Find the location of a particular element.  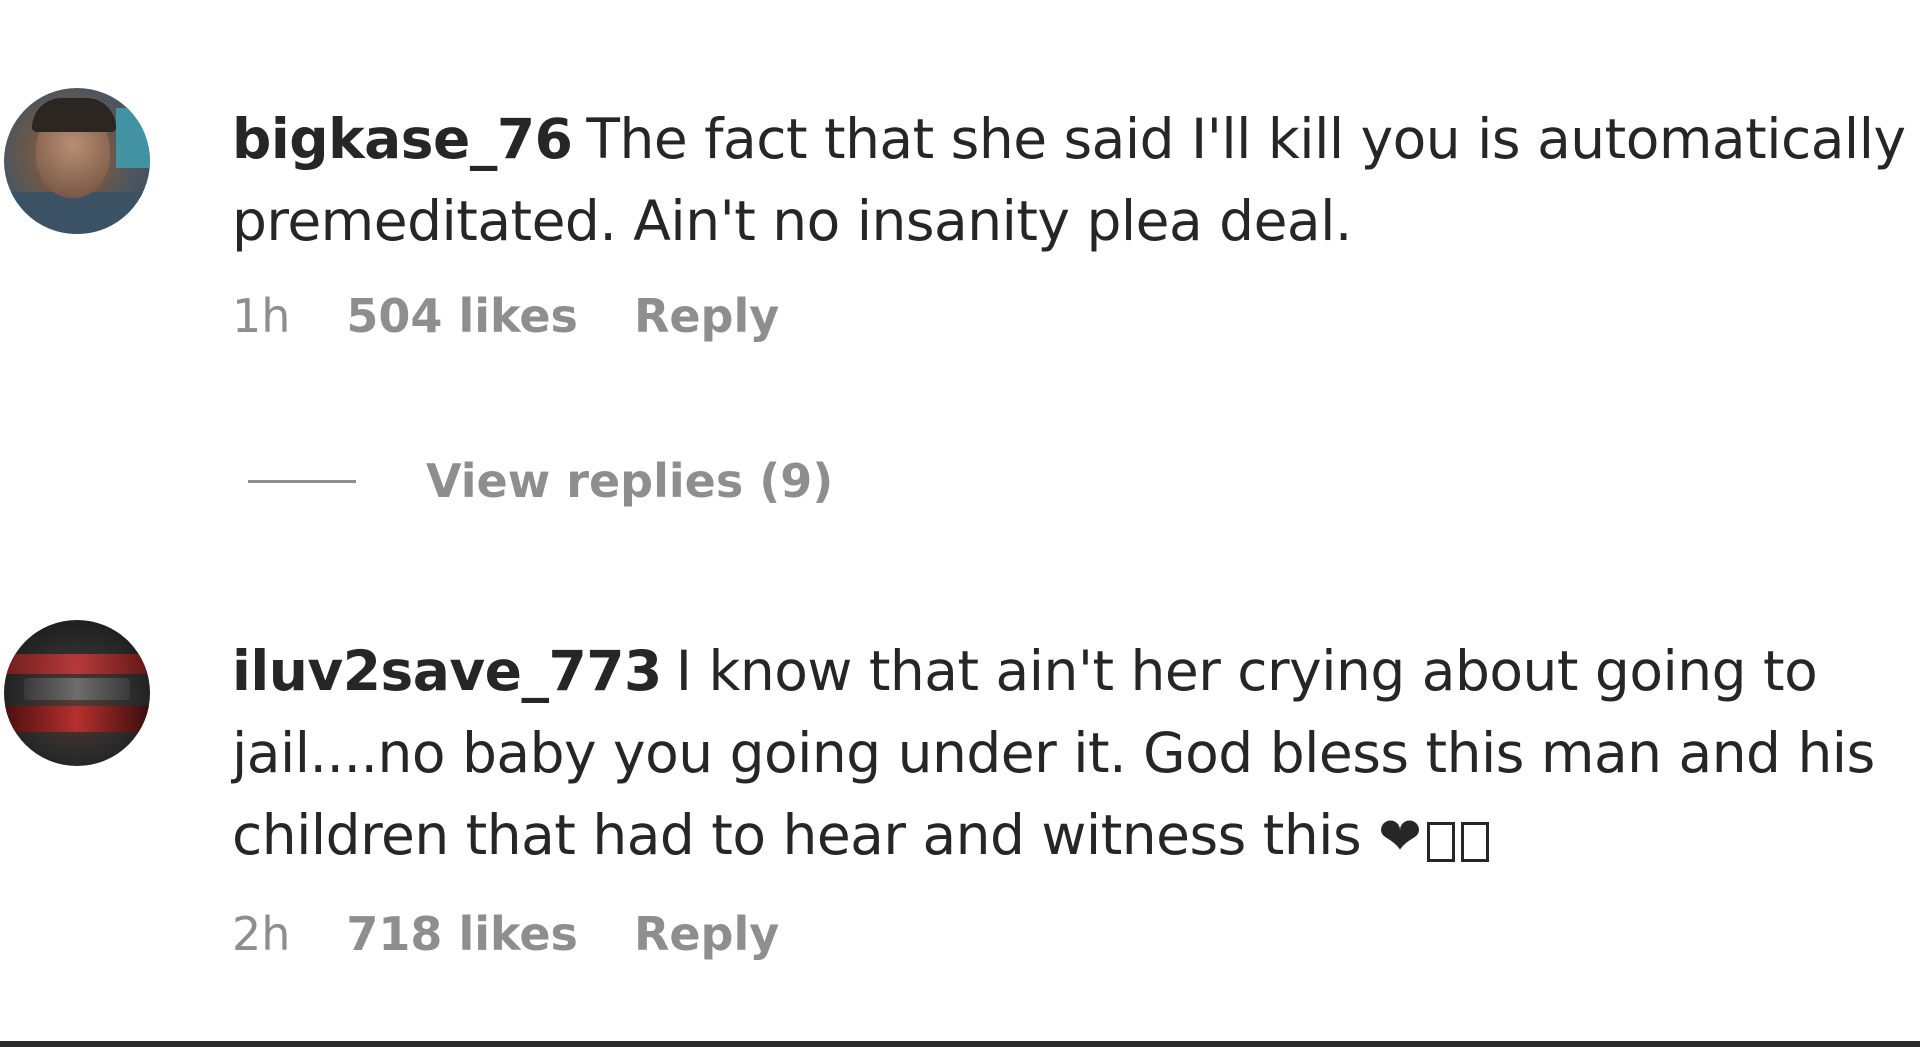

view-replies-line is located at coordinates (302, 481).